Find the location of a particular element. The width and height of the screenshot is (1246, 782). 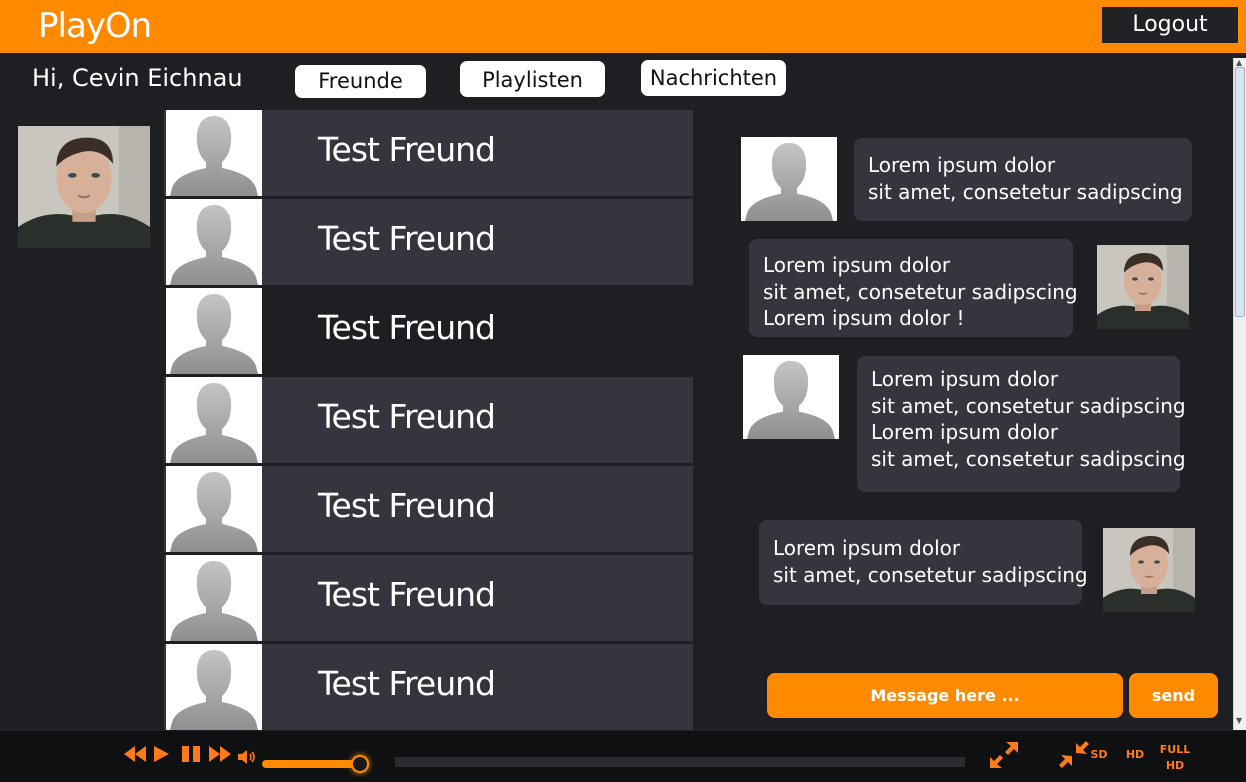

user-greeting: Hi, Cevin Eichnau is located at coordinates (137, 78).